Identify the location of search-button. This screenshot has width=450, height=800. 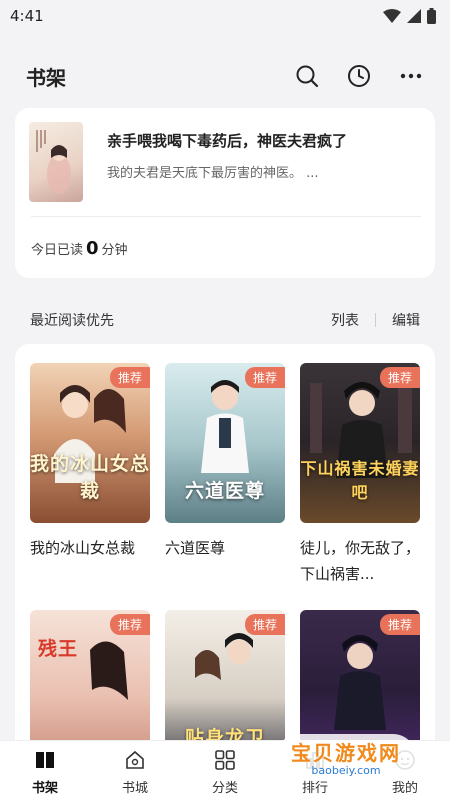
(307, 76).